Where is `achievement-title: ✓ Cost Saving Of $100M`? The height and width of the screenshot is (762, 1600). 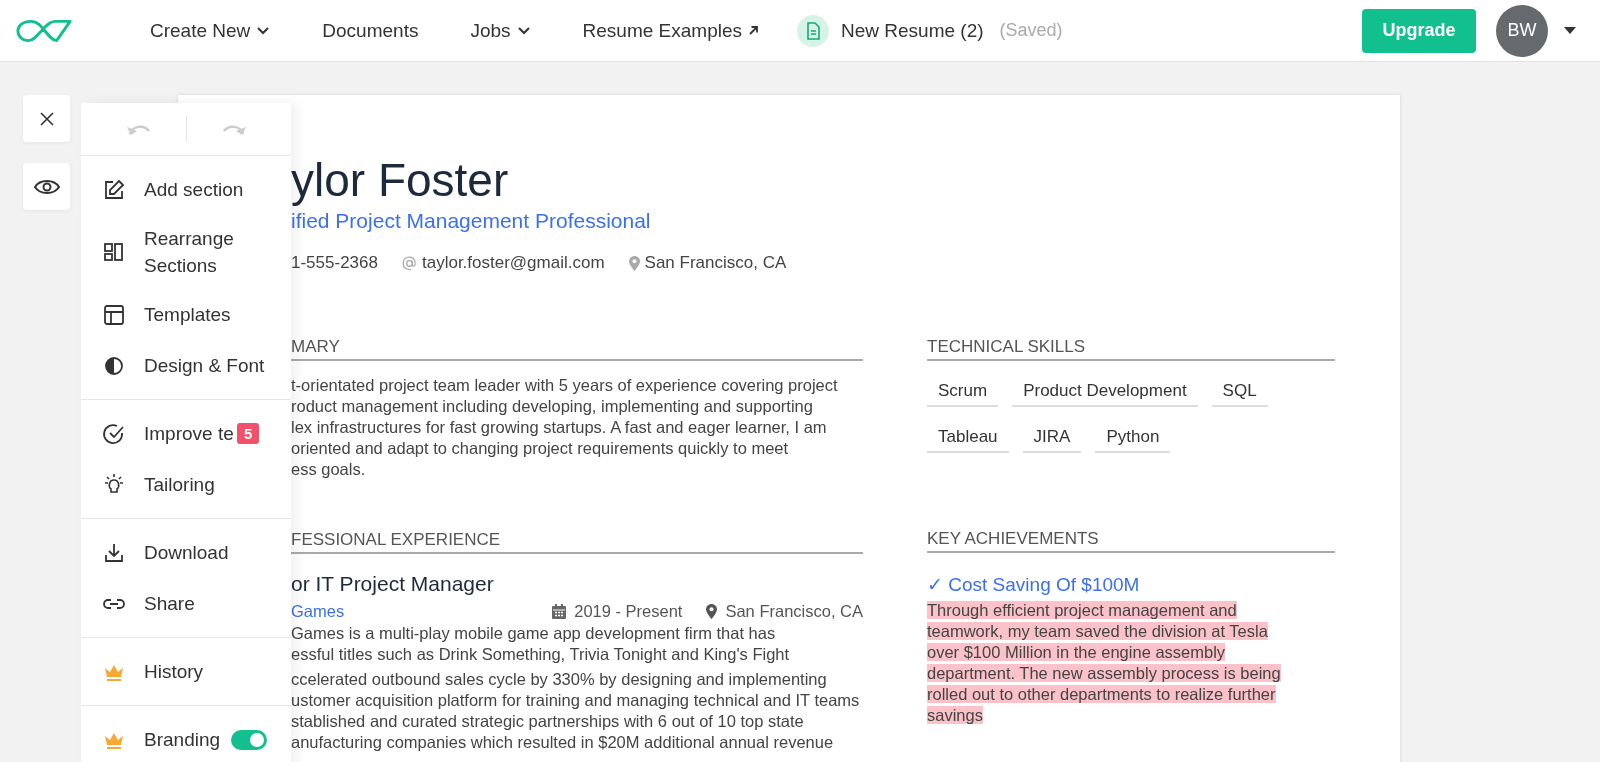
achievement-title: ✓ Cost Saving Of $100M is located at coordinates (1034, 584).